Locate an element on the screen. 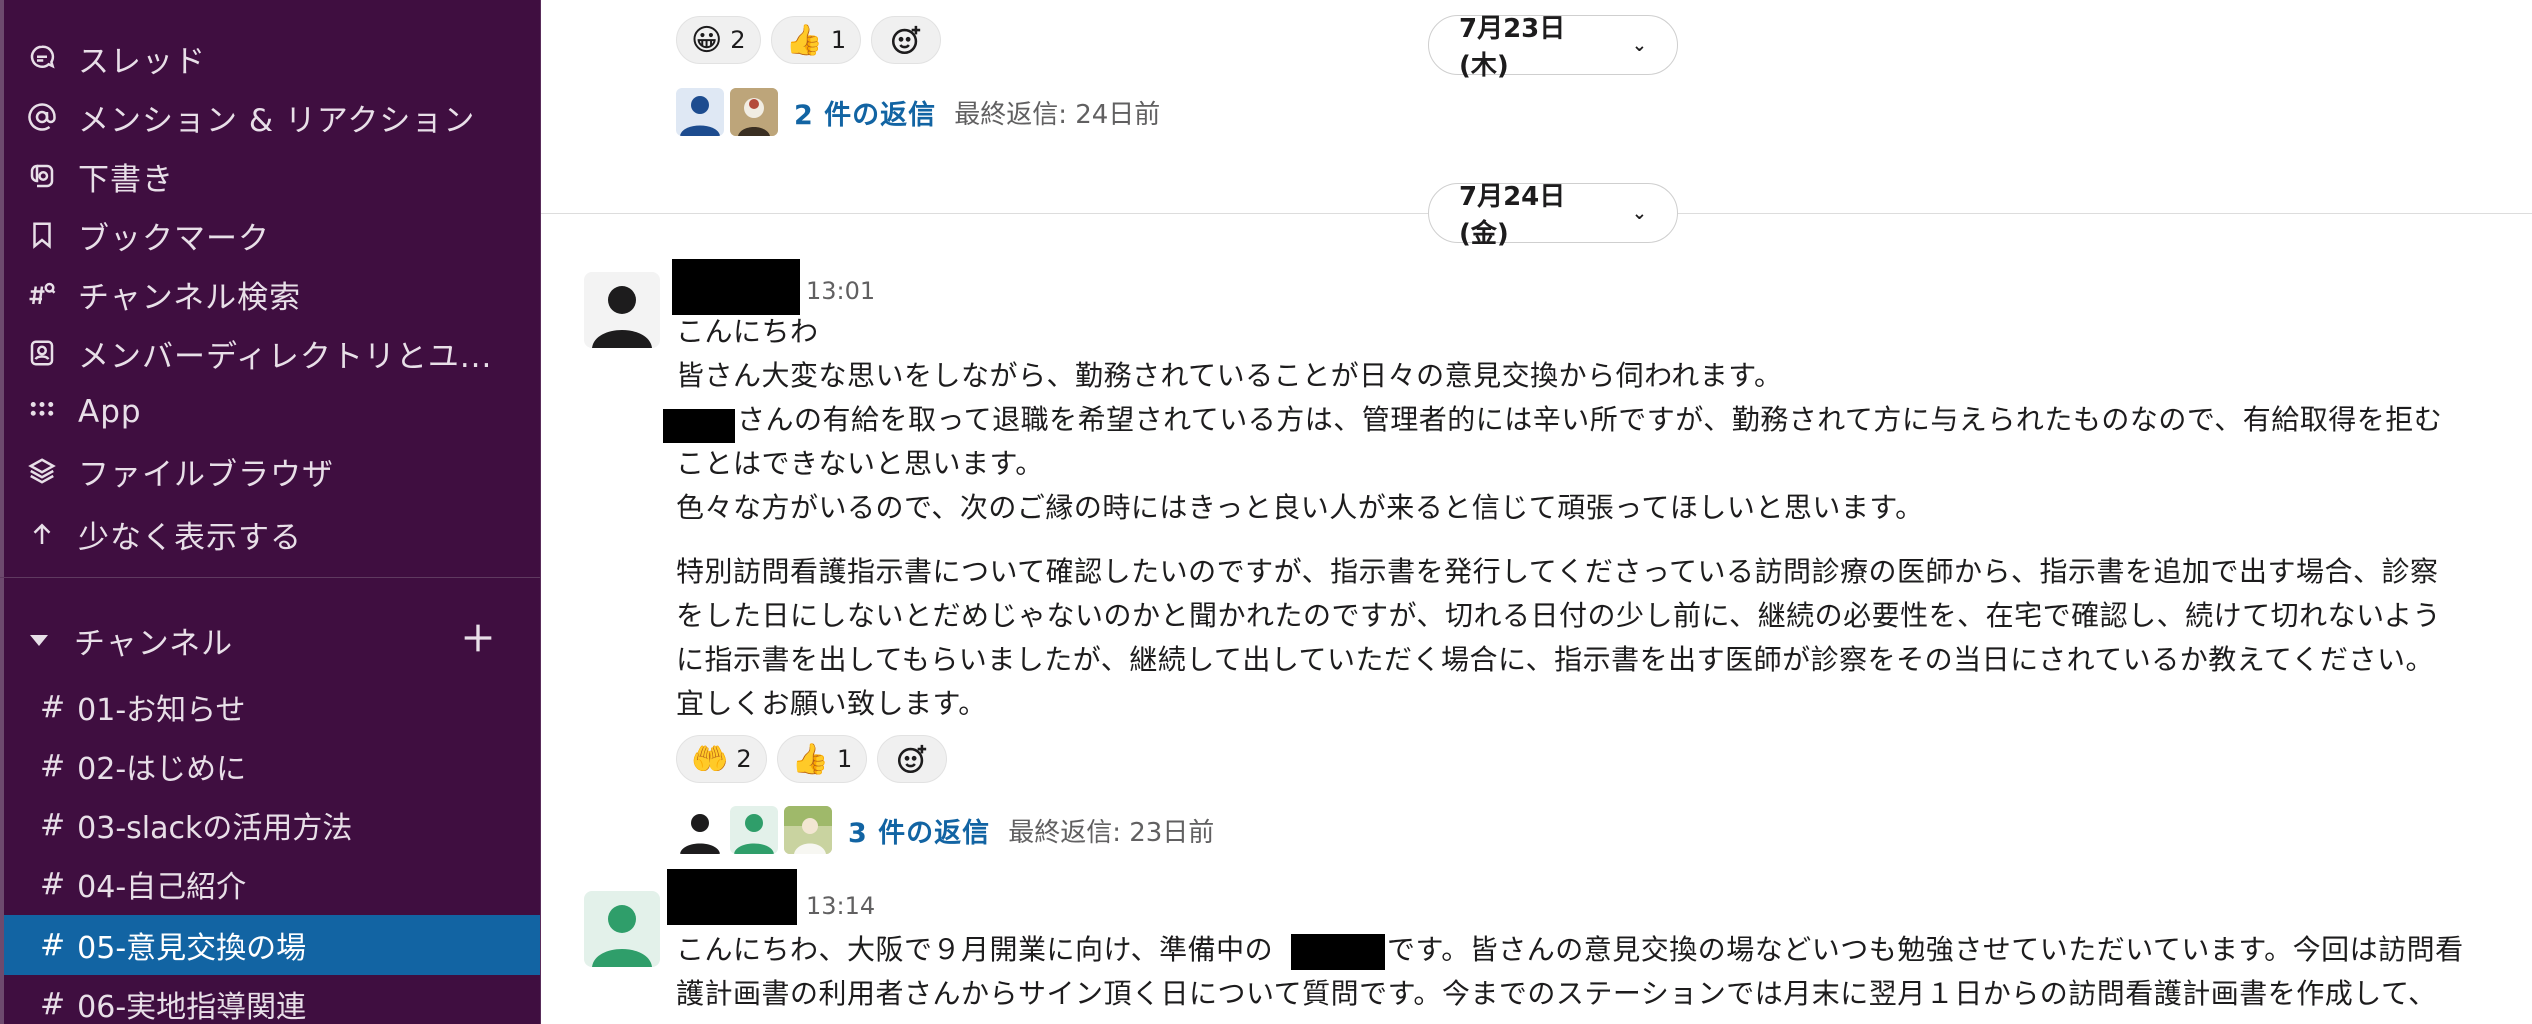 Image resolution: width=2532 pixels, height=1024 pixels. member-directory-icon is located at coordinates (42, 353).